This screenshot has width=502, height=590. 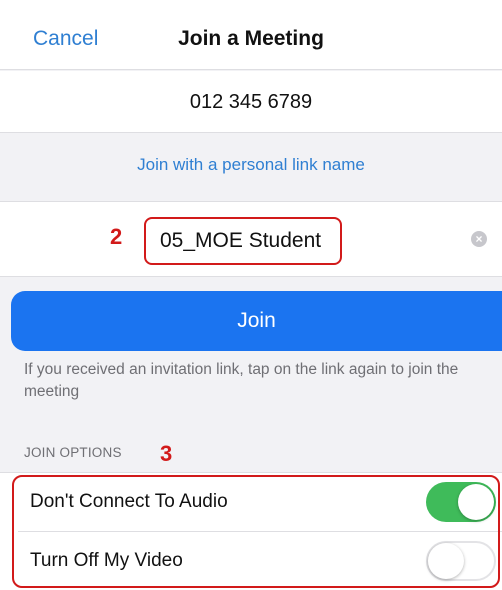 I want to click on video-toggle, so click(x=461, y=561).